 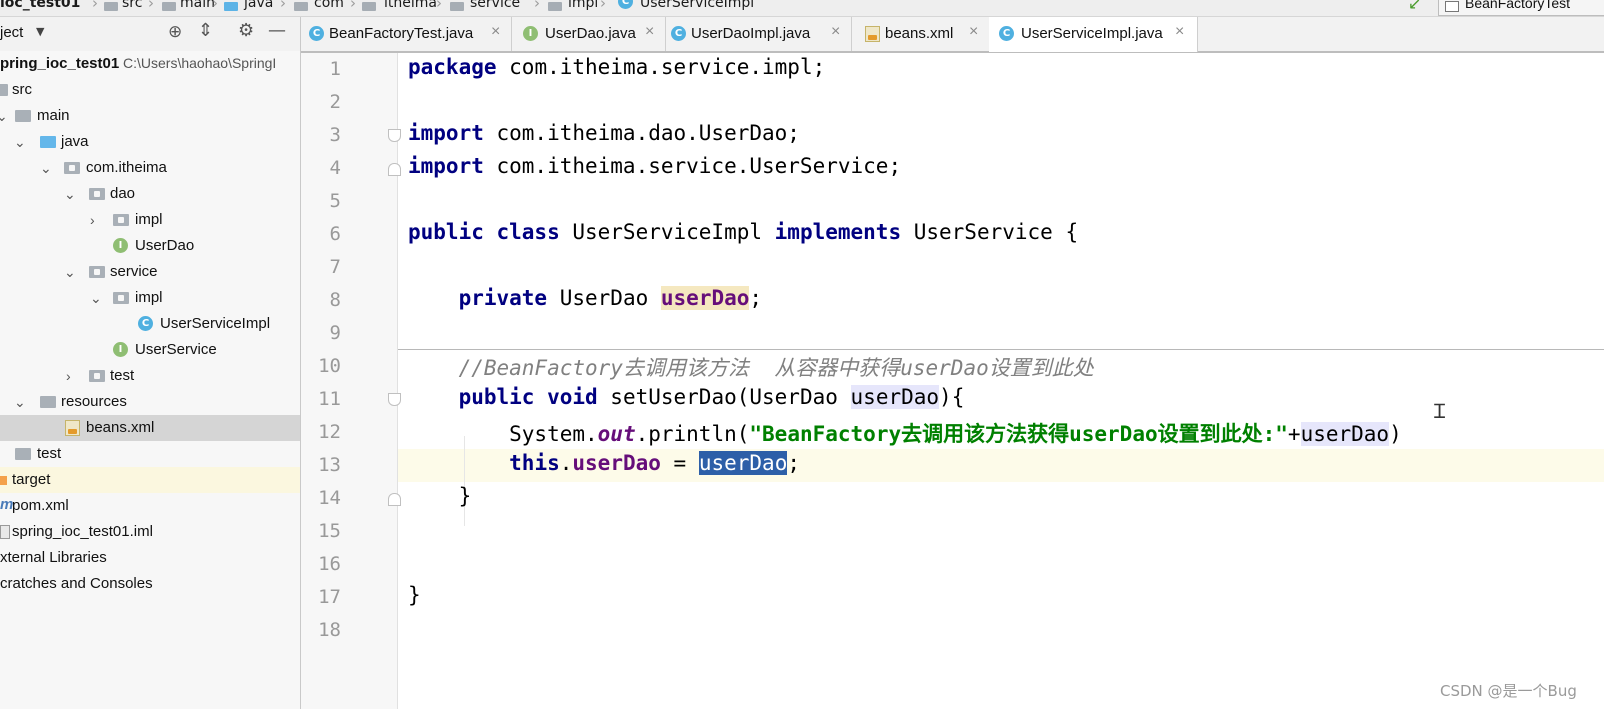 What do you see at coordinates (503, 298) in the screenshot?
I see `code-token: private` at bounding box center [503, 298].